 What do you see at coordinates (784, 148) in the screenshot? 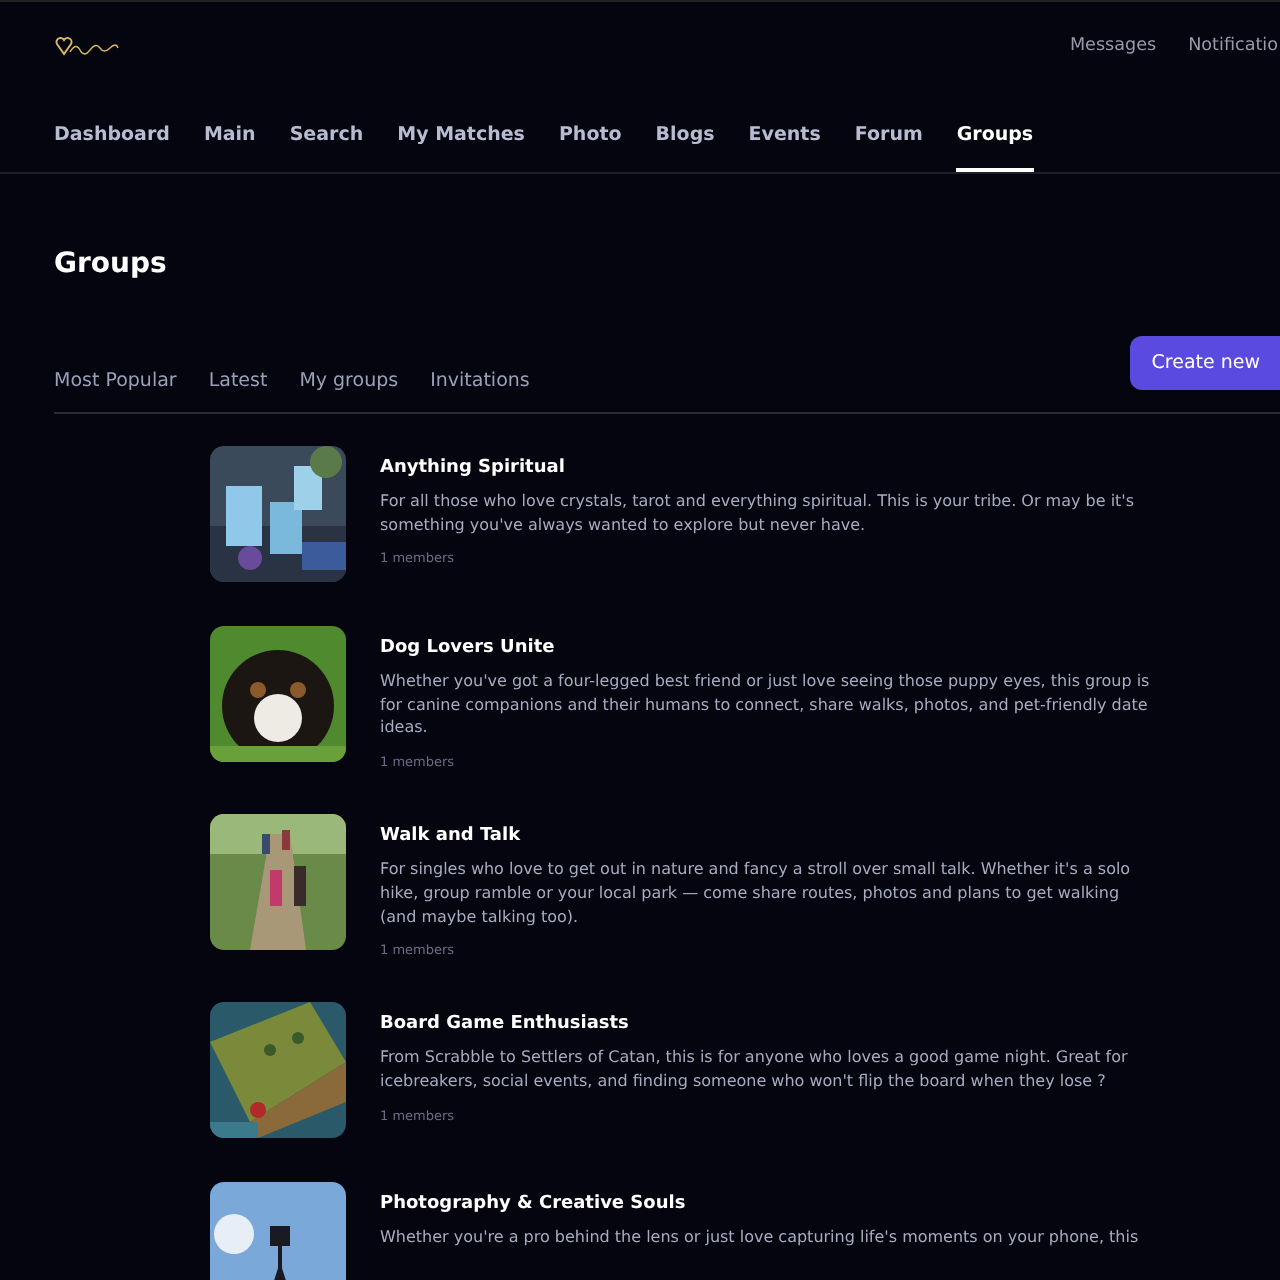
I see `nav-tab: Events` at bounding box center [784, 148].